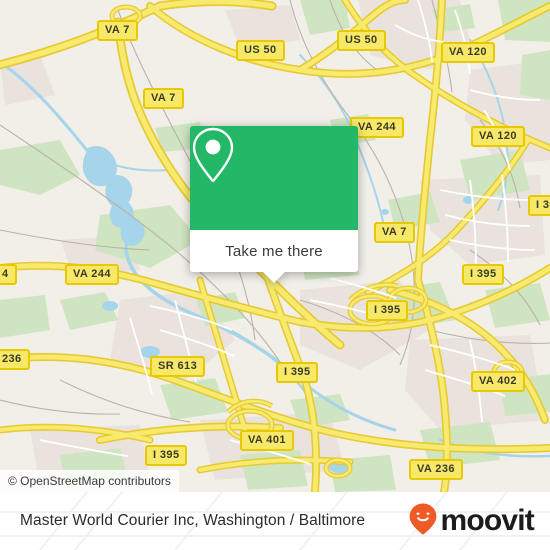  I want to click on location-popup: Take me there, so click(274, 204).